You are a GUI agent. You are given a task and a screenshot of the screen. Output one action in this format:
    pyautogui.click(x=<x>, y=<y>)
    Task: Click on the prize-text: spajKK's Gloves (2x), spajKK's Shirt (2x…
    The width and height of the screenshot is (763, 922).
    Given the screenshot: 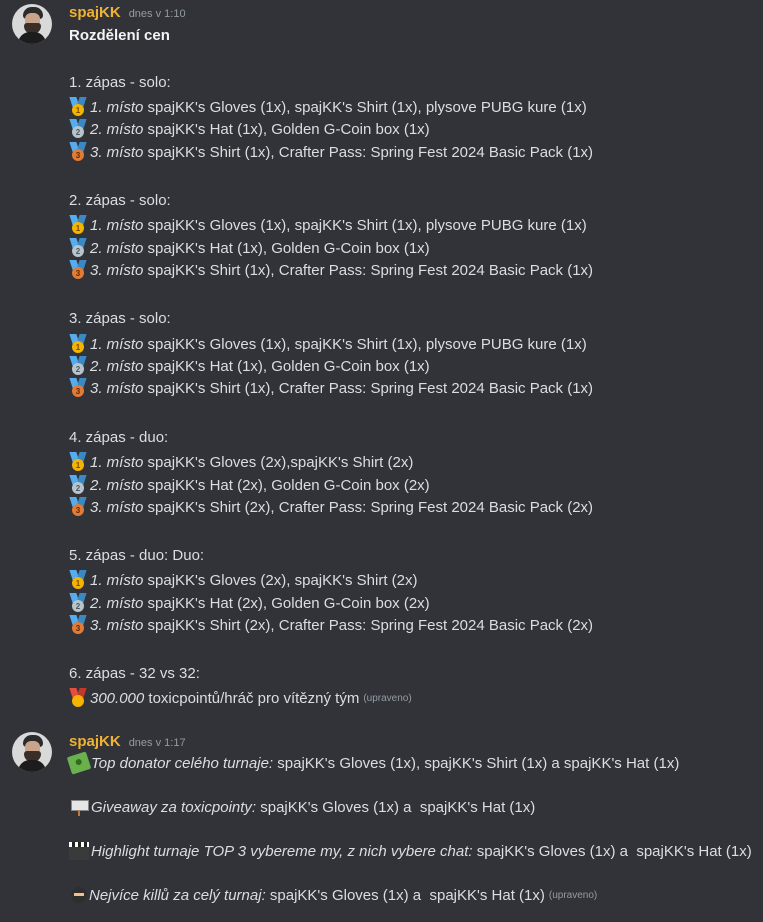 What is the action you would take?
    pyautogui.click(x=280, y=580)
    